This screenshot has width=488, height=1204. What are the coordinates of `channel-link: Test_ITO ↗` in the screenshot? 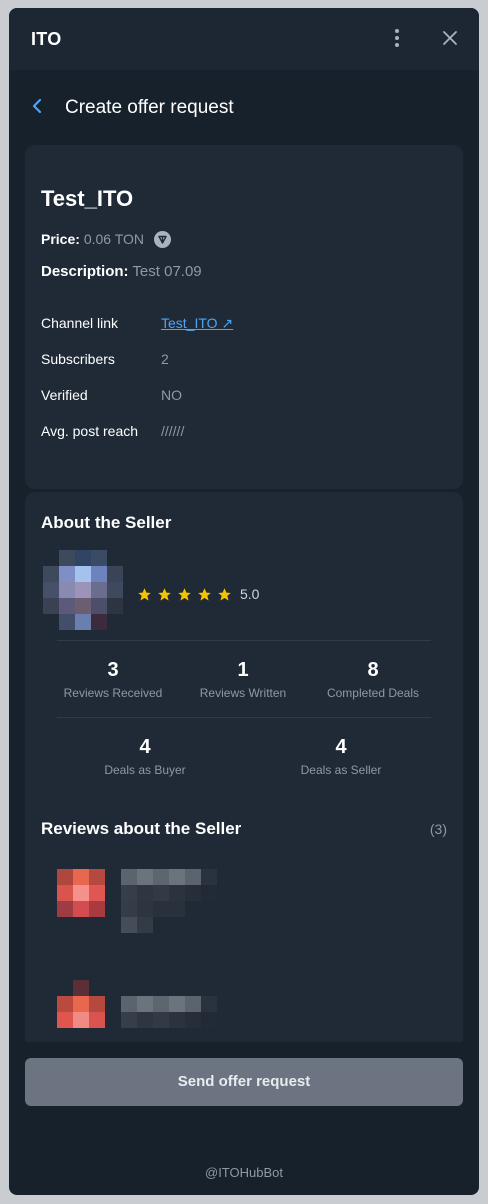 It's located at (197, 323).